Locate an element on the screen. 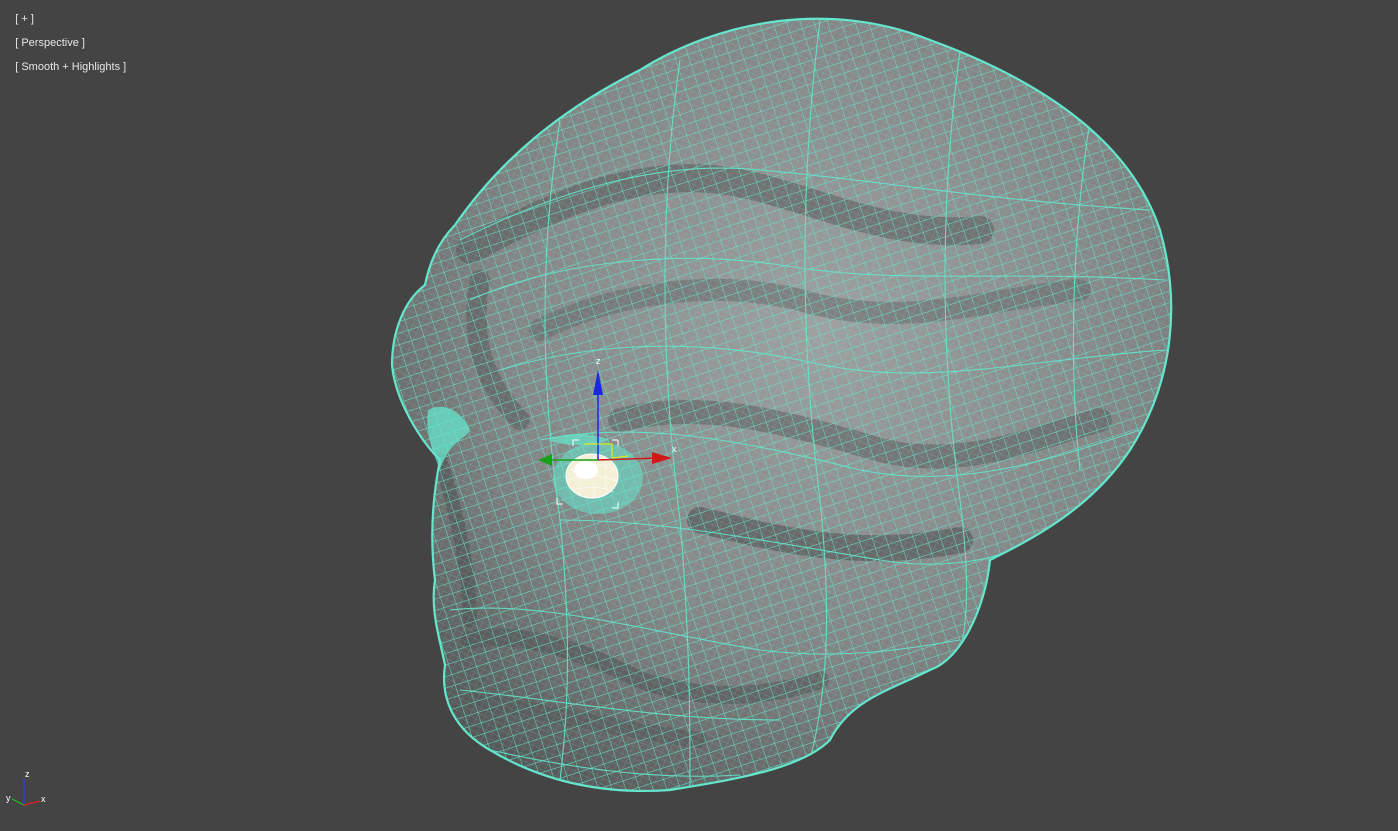 The image size is (1398, 831). tripod-z-label: z is located at coordinates (27, 774).